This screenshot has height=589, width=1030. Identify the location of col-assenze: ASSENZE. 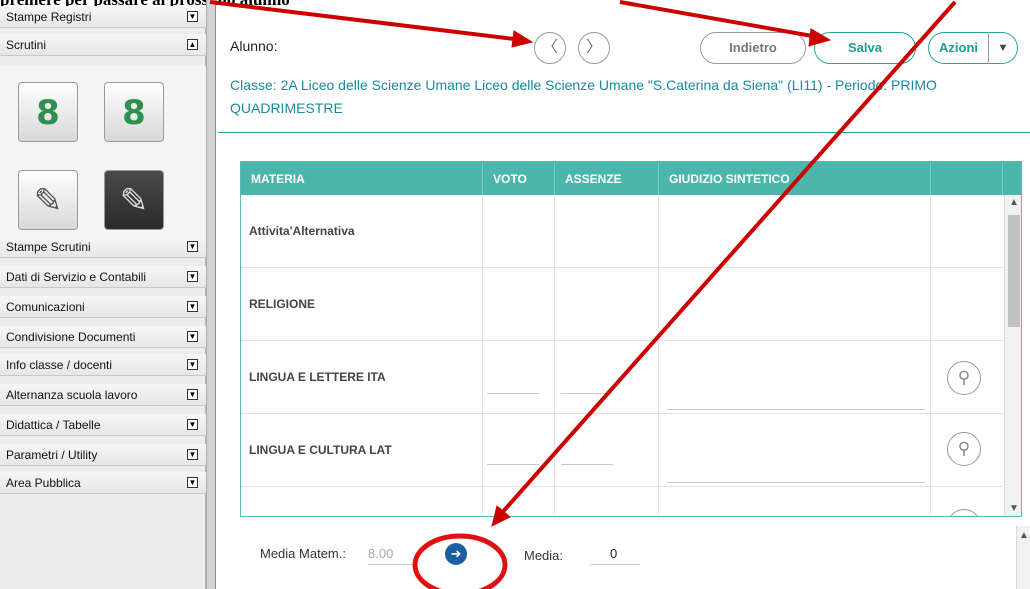
(607, 178).